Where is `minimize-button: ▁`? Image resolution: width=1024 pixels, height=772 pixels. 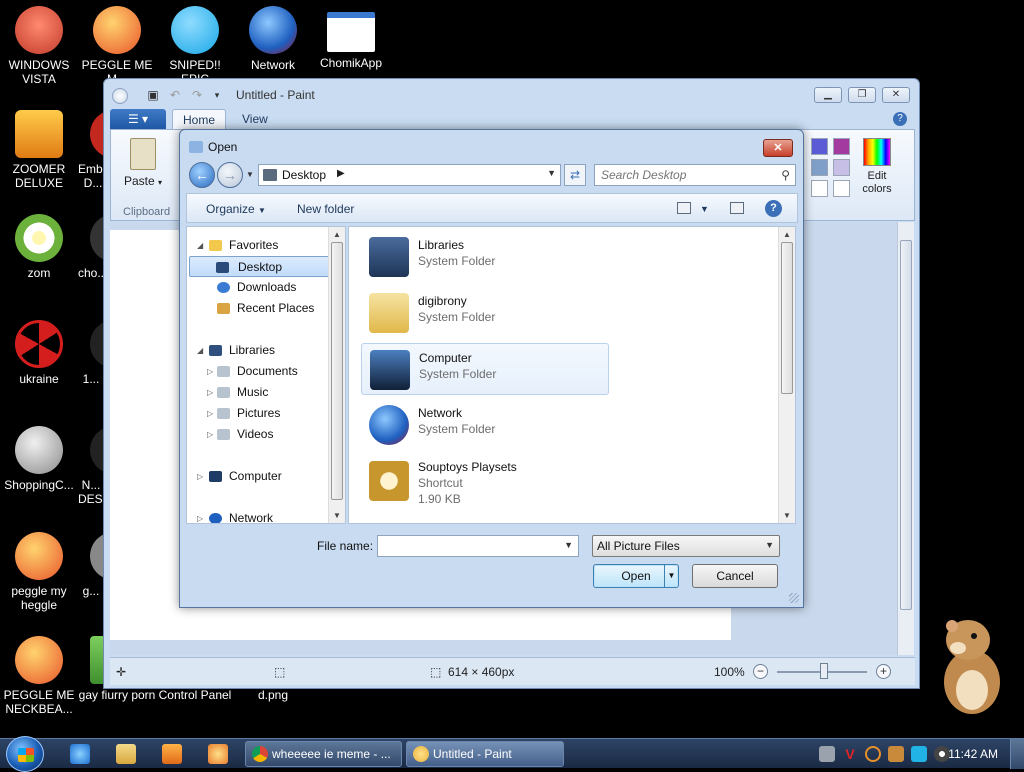
minimize-button: ▁ is located at coordinates (828, 95).